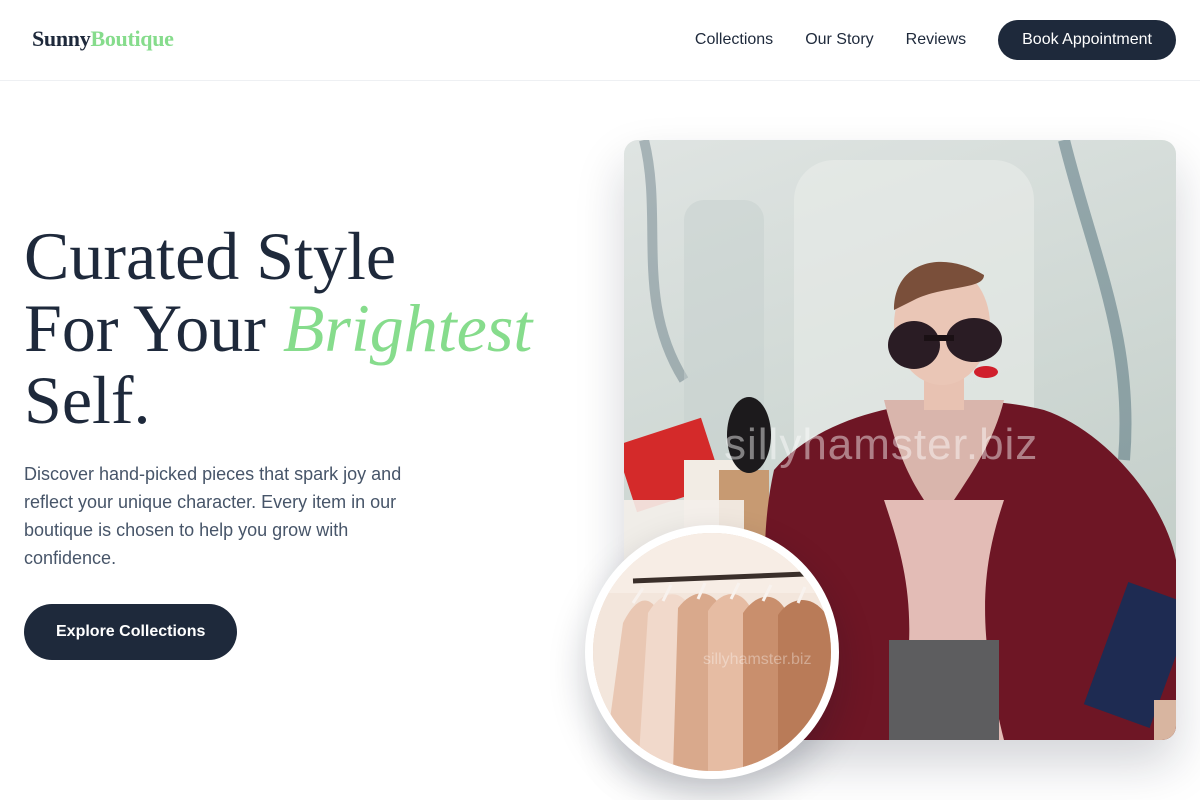 Image resolution: width=1200 pixels, height=800 pixels. I want to click on brand-logo: SunnyBoutique, so click(103, 39).